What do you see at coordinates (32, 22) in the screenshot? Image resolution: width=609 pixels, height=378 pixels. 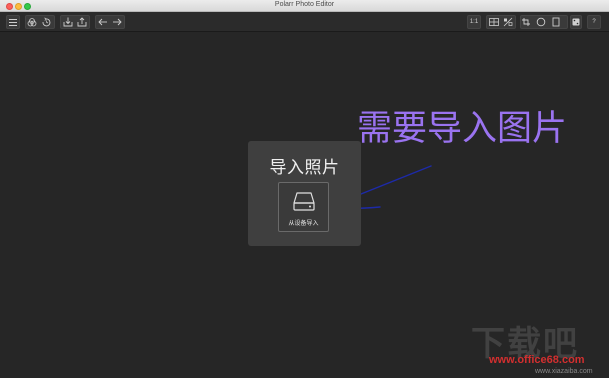 I see `filters-icon` at bounding box center [32, 22].